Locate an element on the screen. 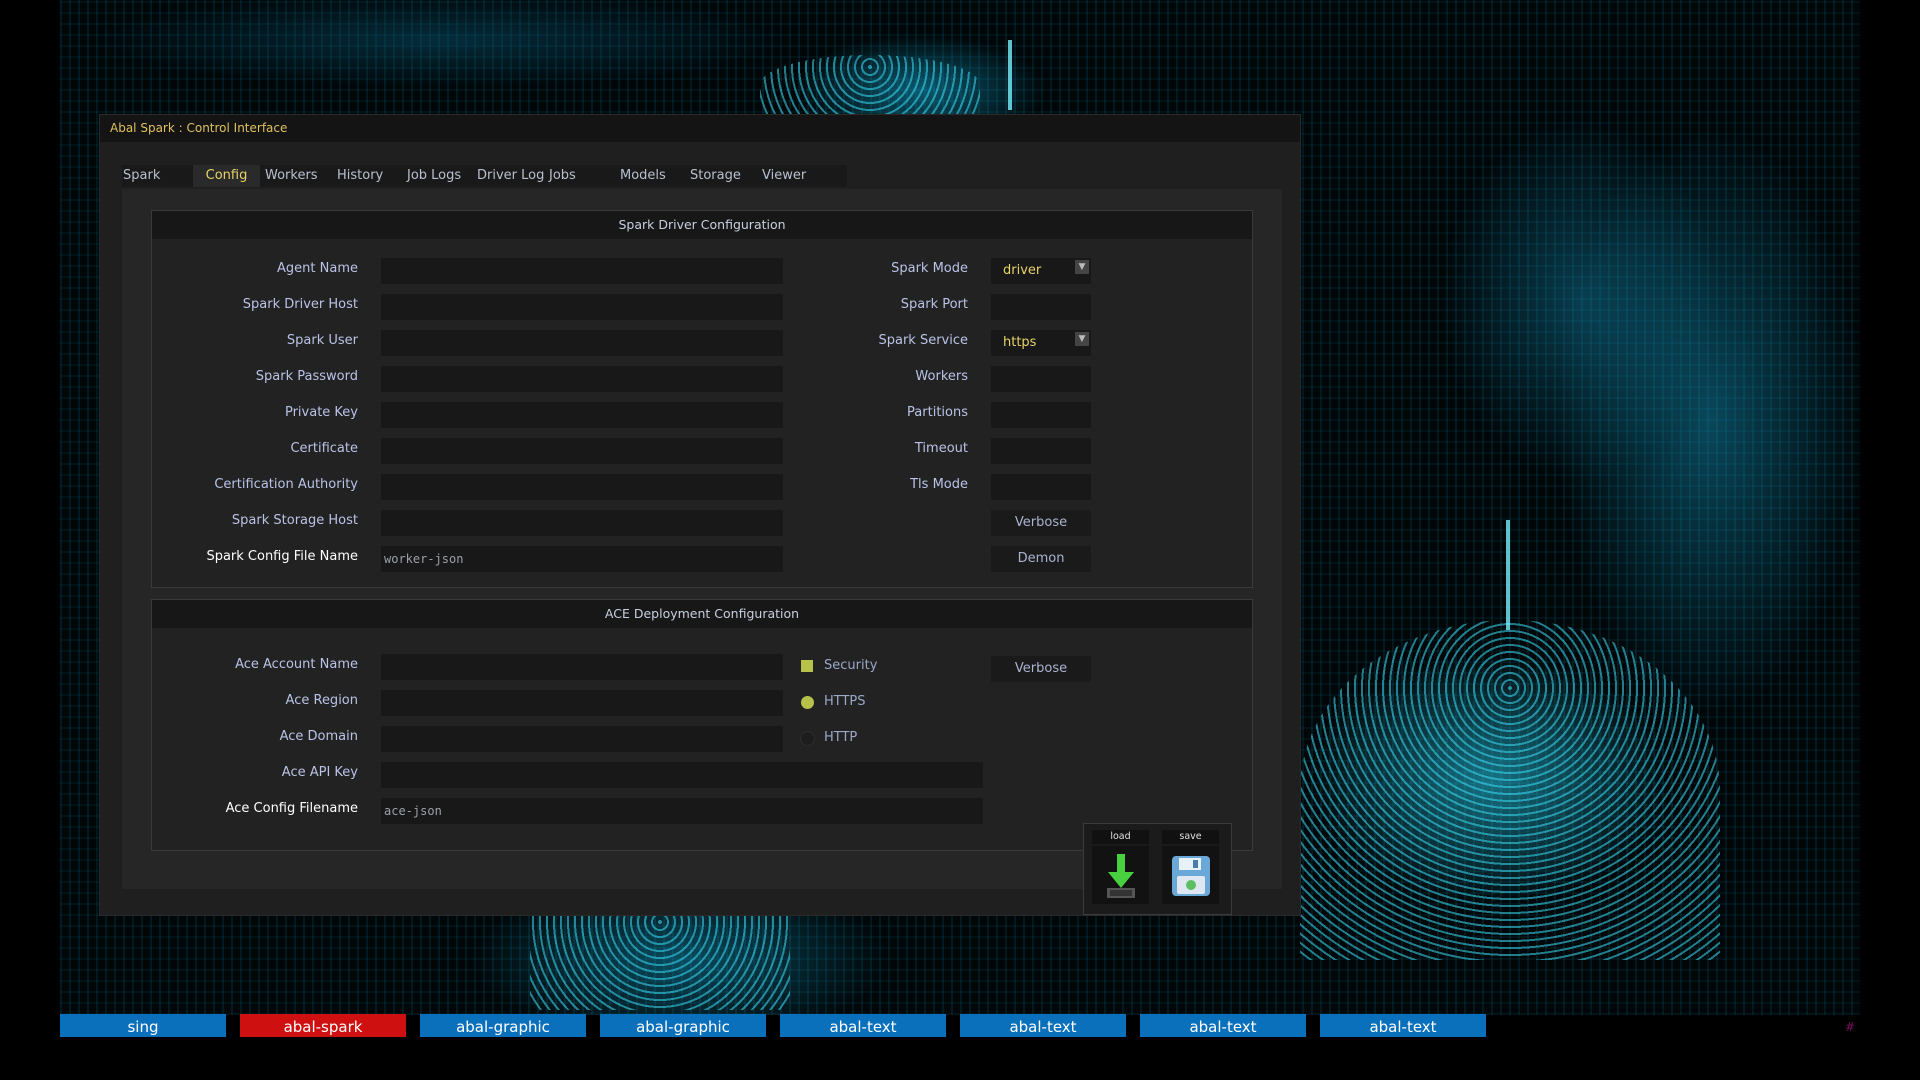 This screenshot has height=1080, width=1920. save-button: save is located at coordinates (1190, 869).